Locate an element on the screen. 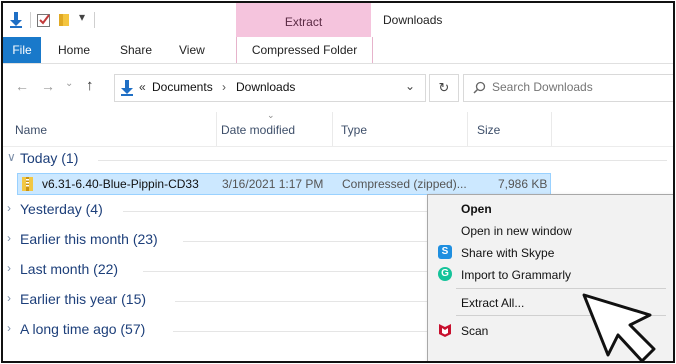  menu-item-import-to-grammarly: G Import to Grammarly is located at coordinates (550, 275).